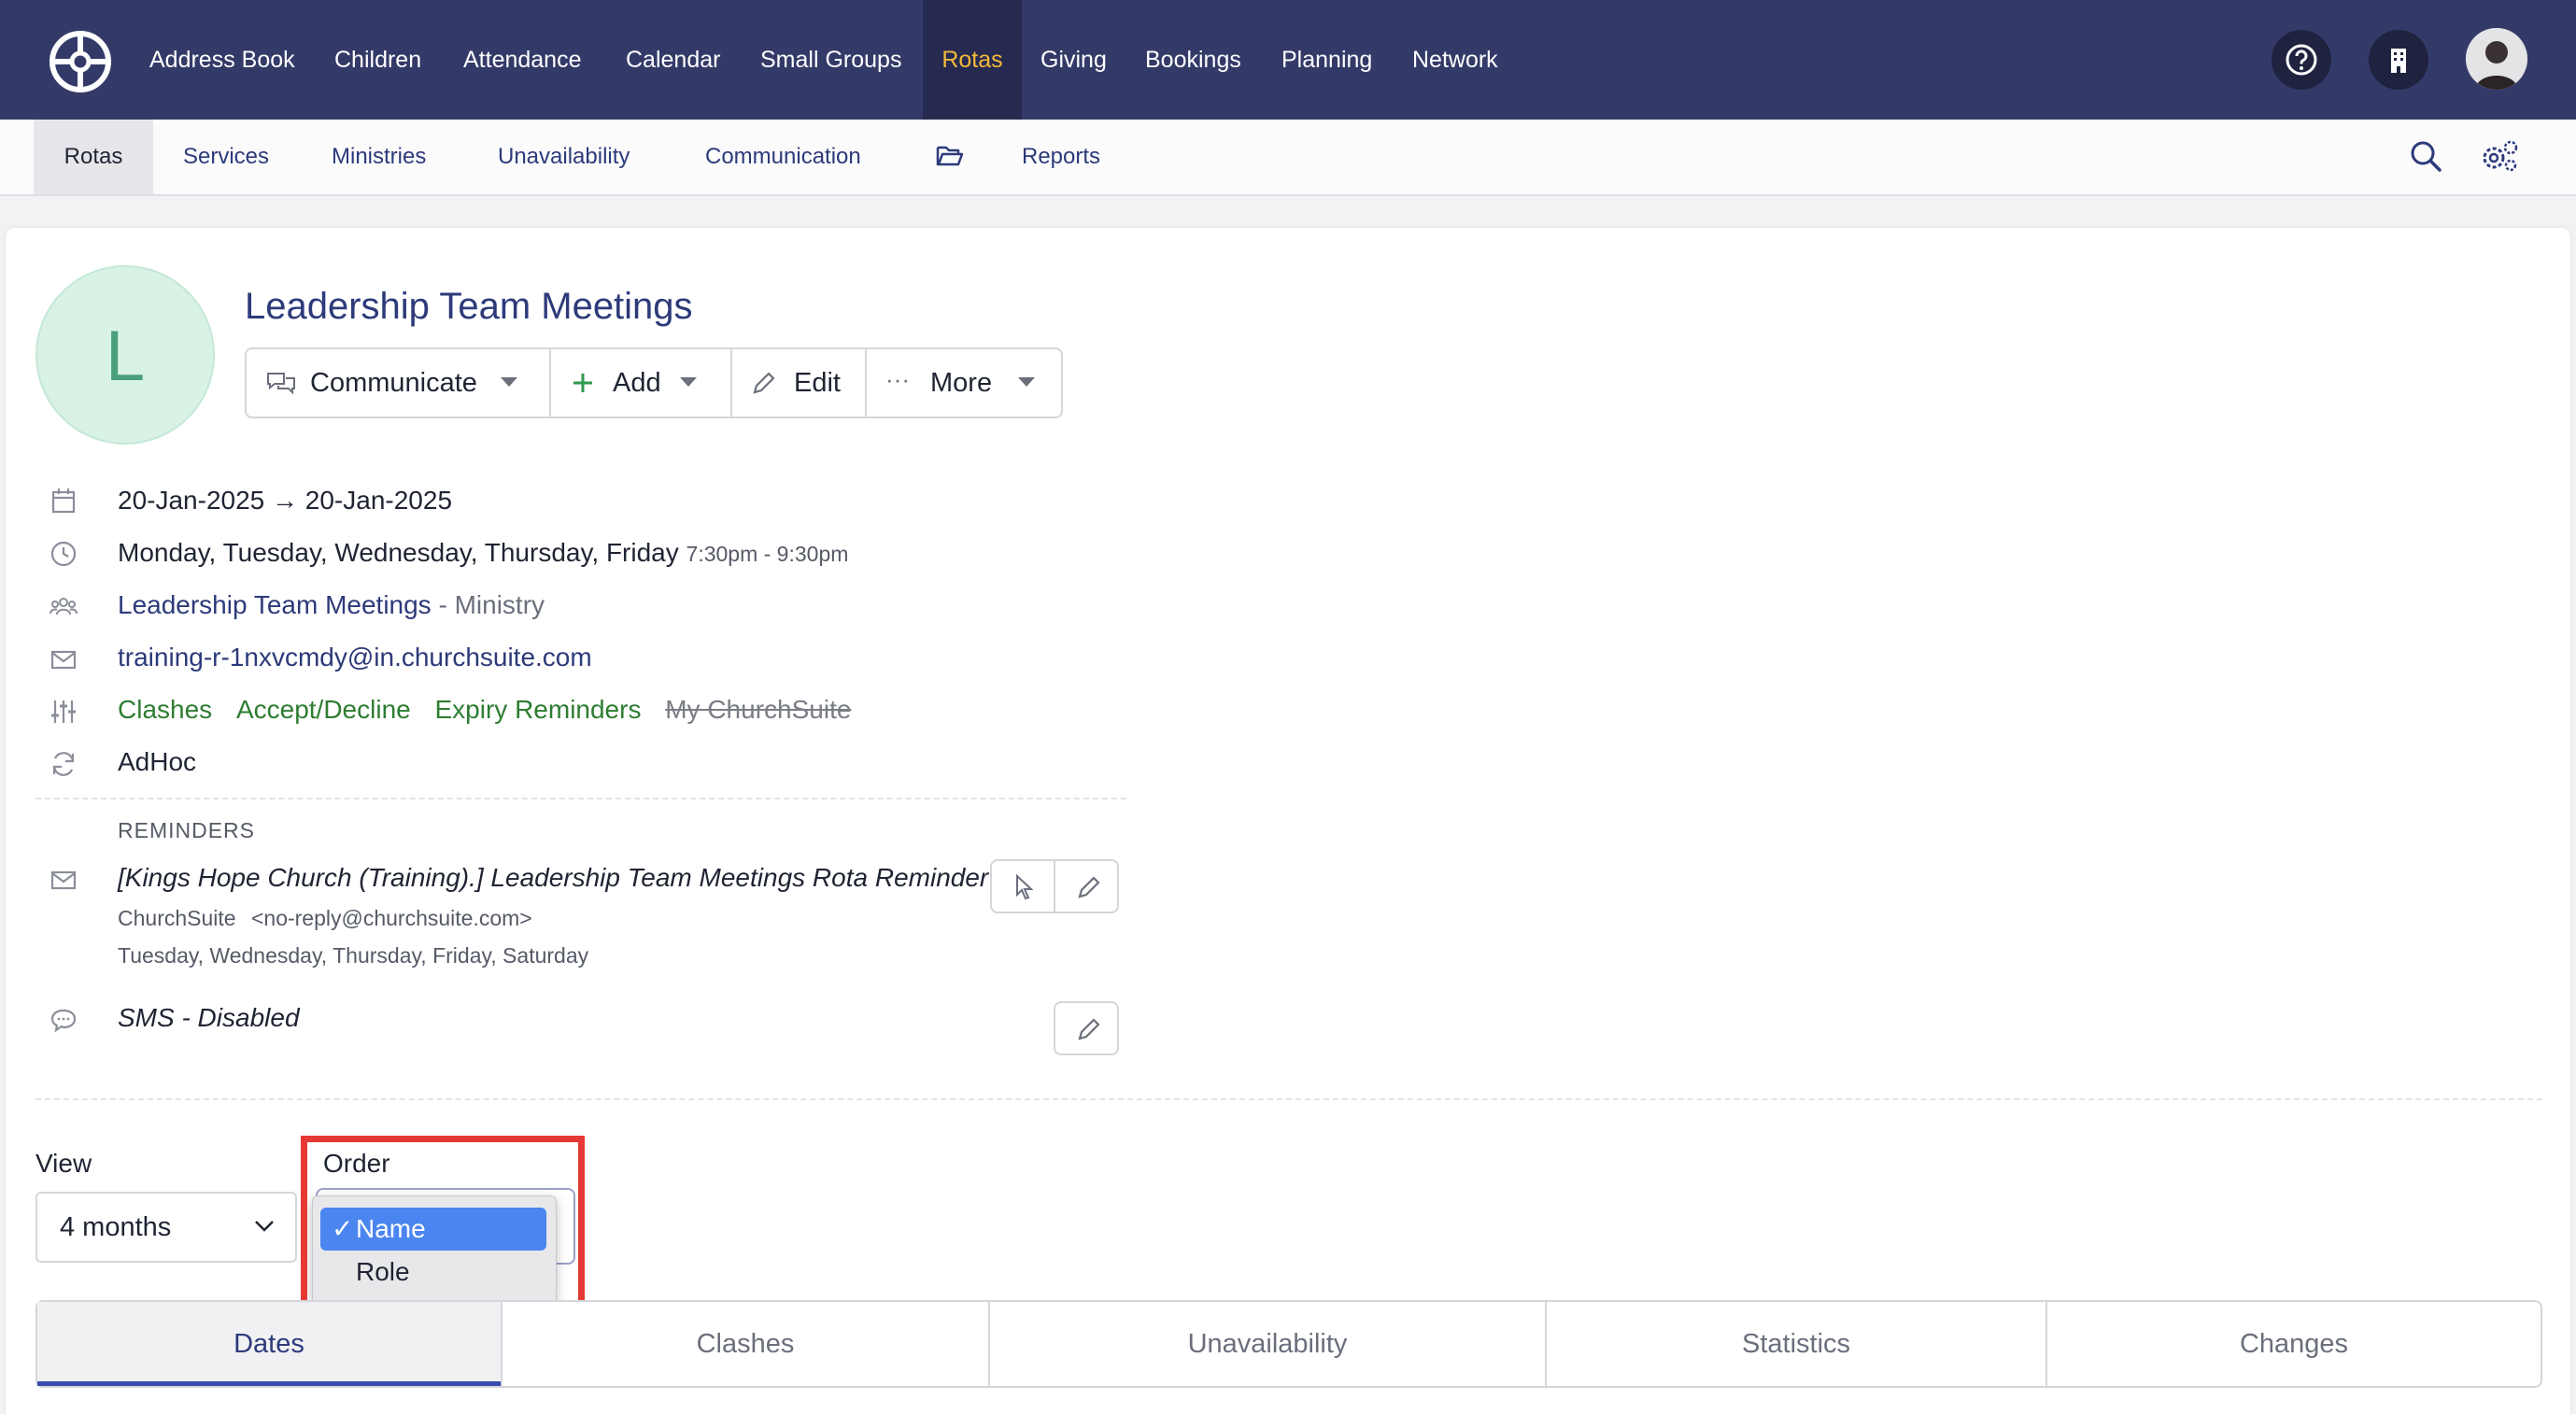 The height and width of the screenshot is (1414, 2576). I want to click on rota-email-link: training-r-1nxvcmdy@in.churchsuite.com, so click(355, 657).